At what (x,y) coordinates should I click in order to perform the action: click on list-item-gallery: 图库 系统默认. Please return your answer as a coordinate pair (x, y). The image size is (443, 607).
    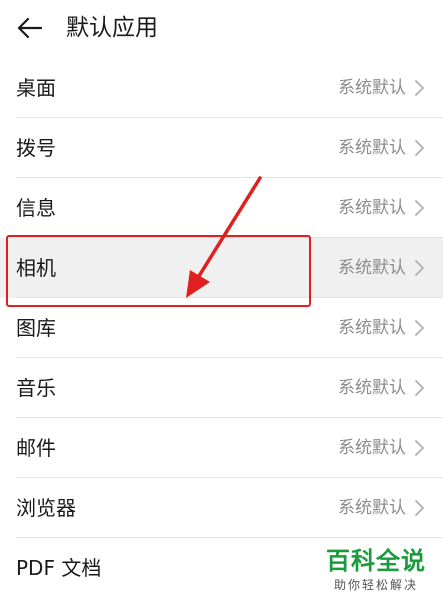
    Looking at the image, I should click on (221, 328).